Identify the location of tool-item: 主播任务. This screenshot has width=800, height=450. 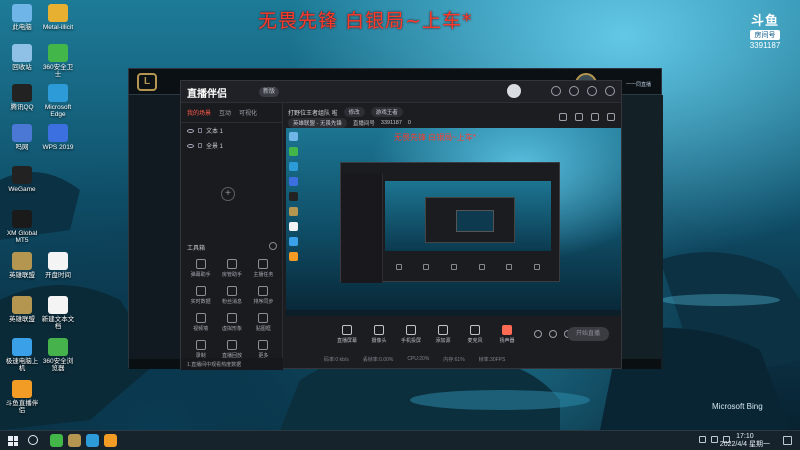
(263, 268).